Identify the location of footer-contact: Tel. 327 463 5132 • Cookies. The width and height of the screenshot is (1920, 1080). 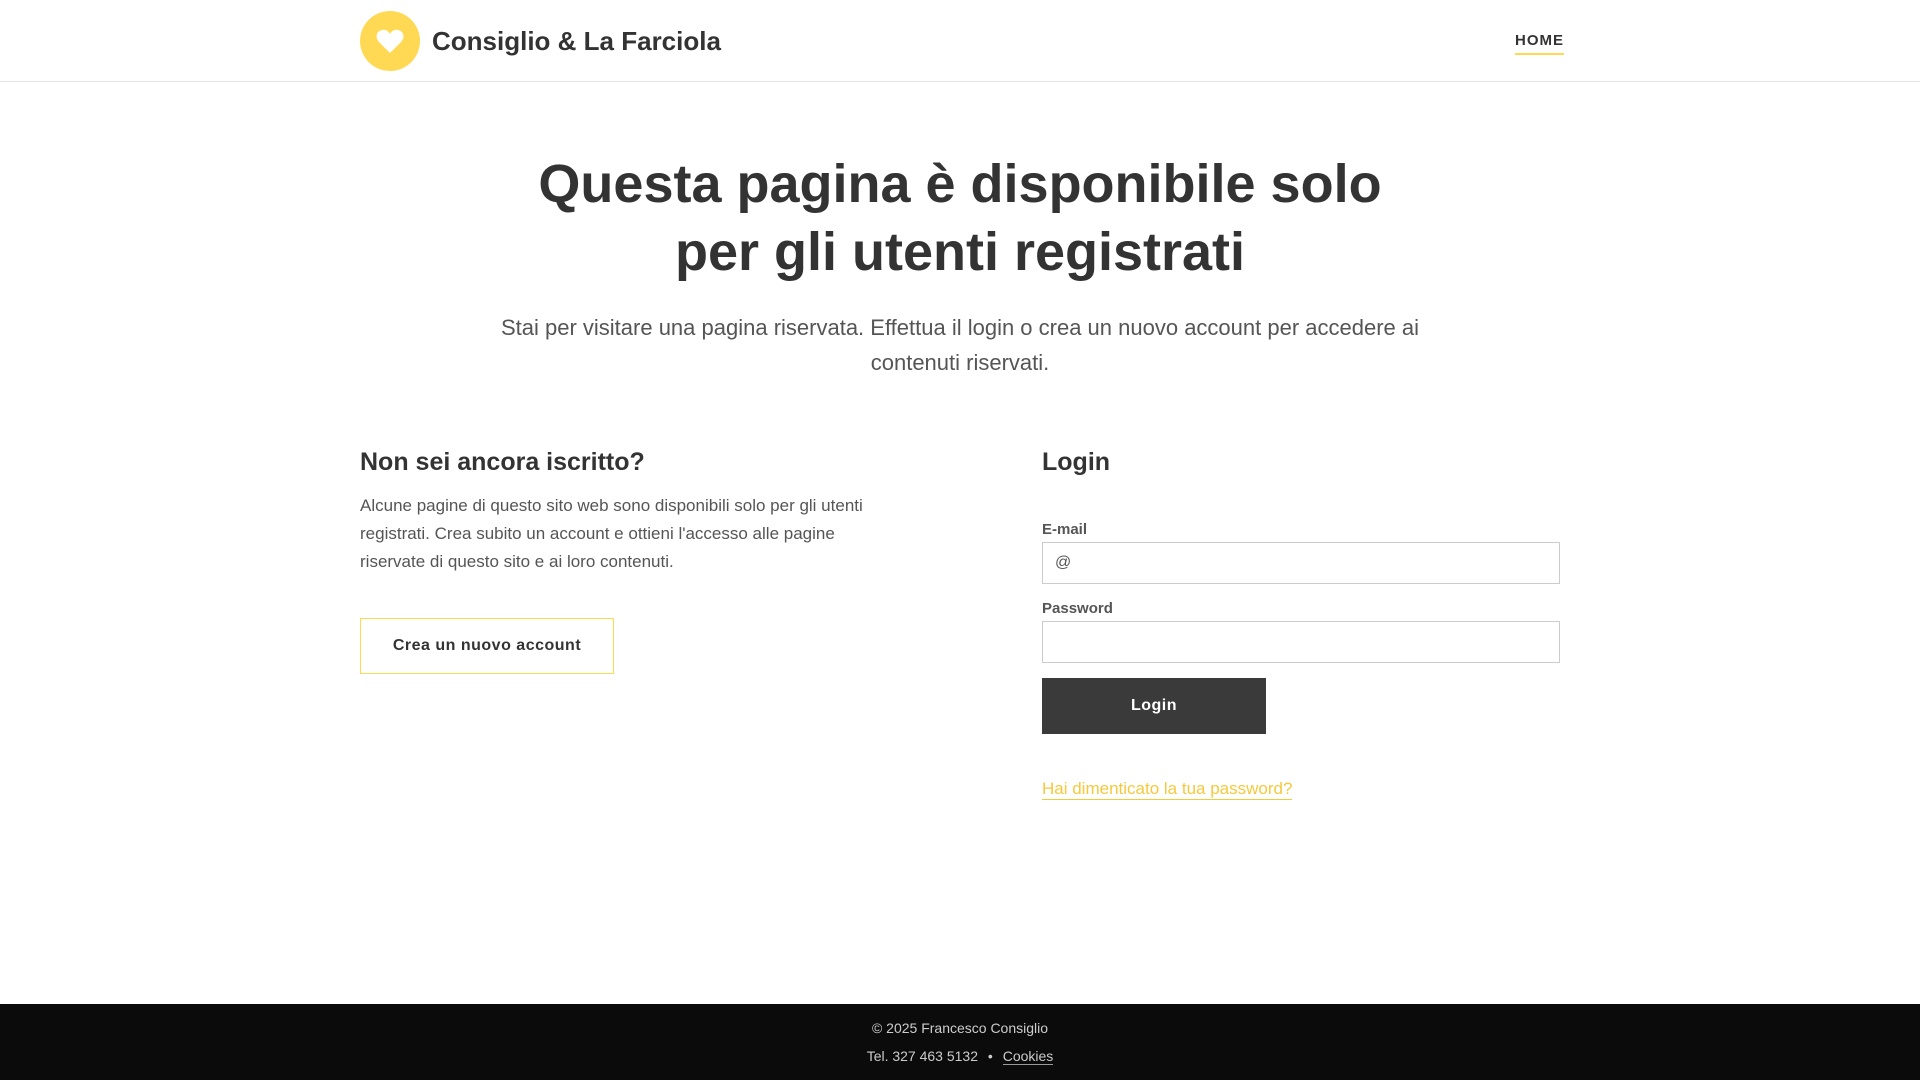
(960, 1056).